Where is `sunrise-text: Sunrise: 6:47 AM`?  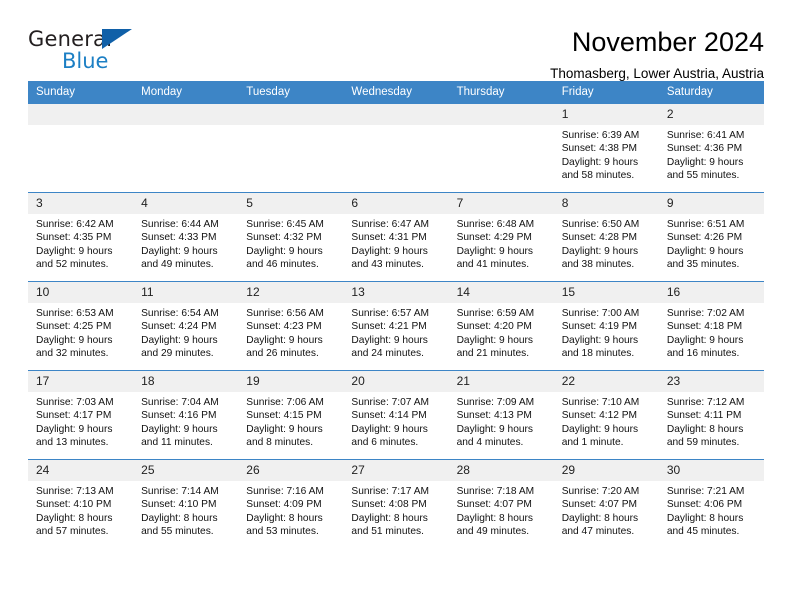 sunrise-text: Sunrise: 6:47 AM is located at coordinates (390, 224).